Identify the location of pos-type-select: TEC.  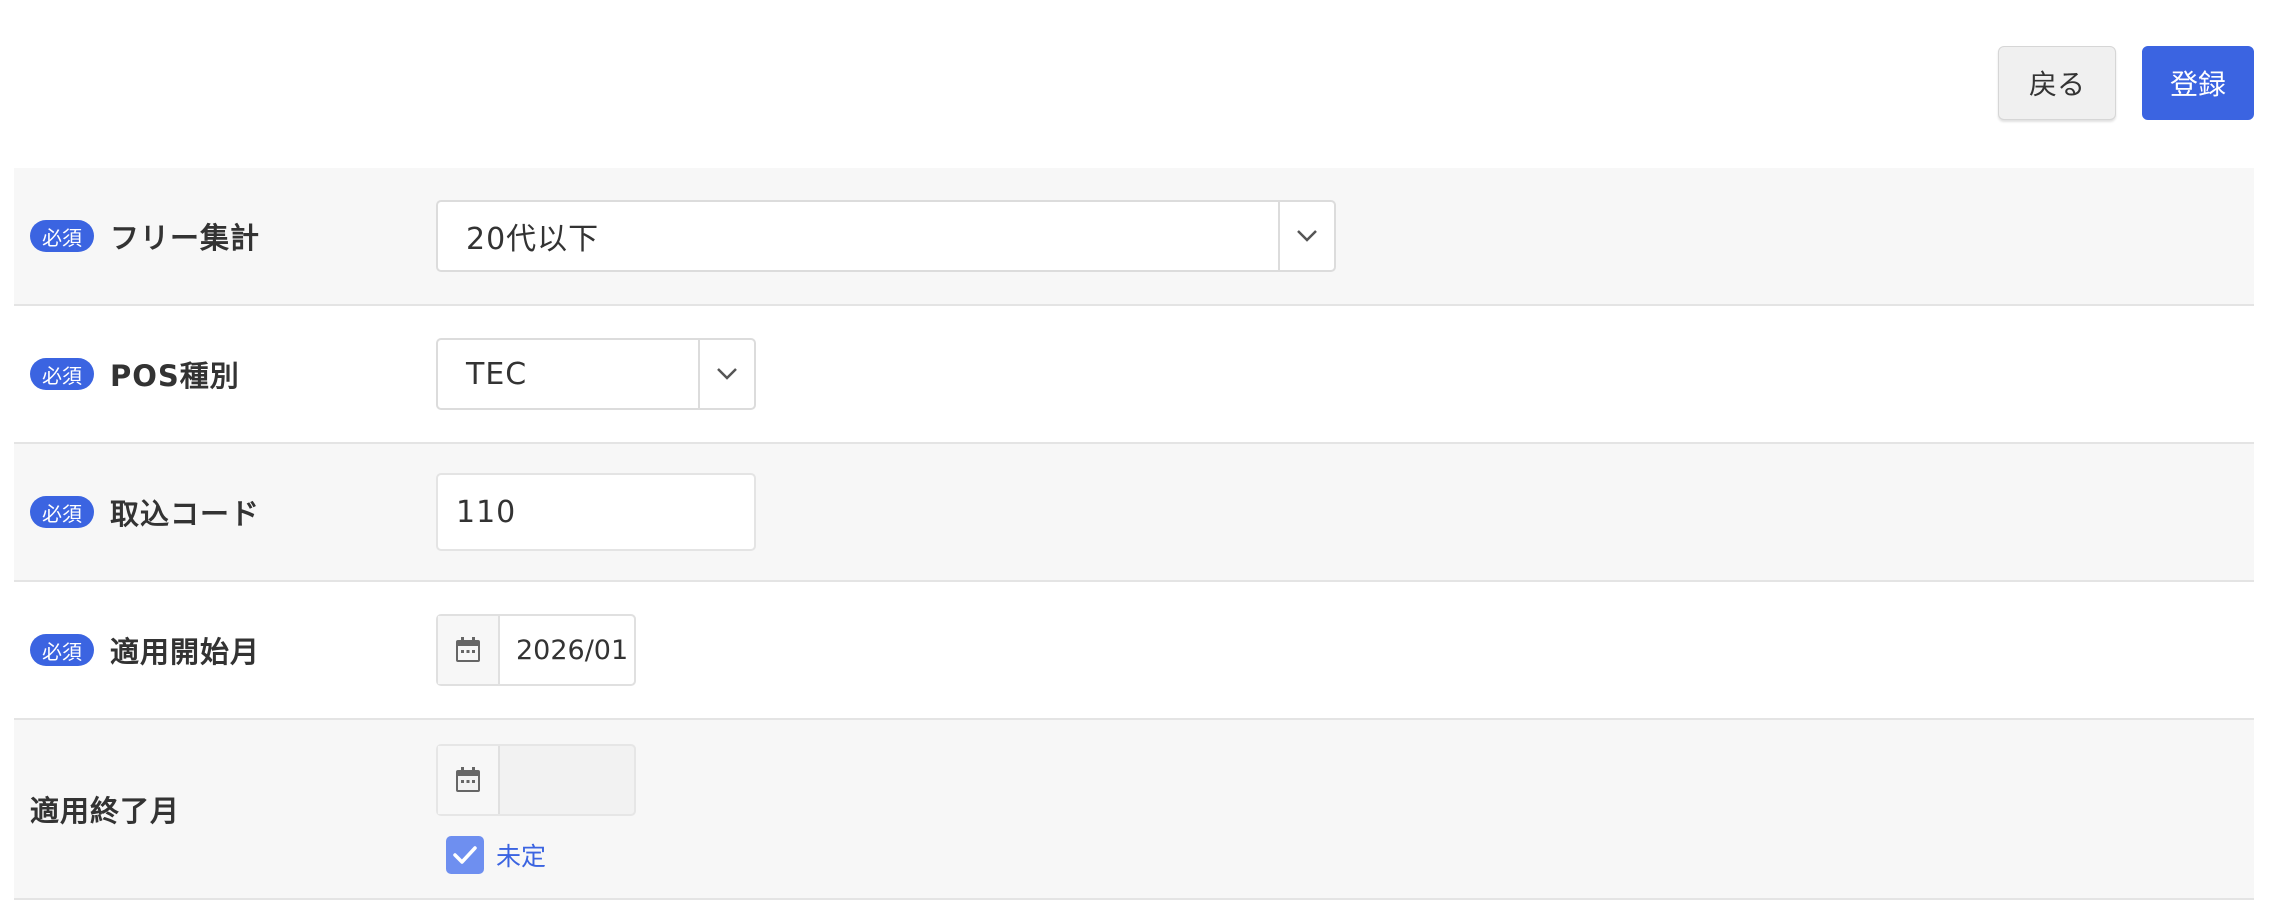
(596, 374).